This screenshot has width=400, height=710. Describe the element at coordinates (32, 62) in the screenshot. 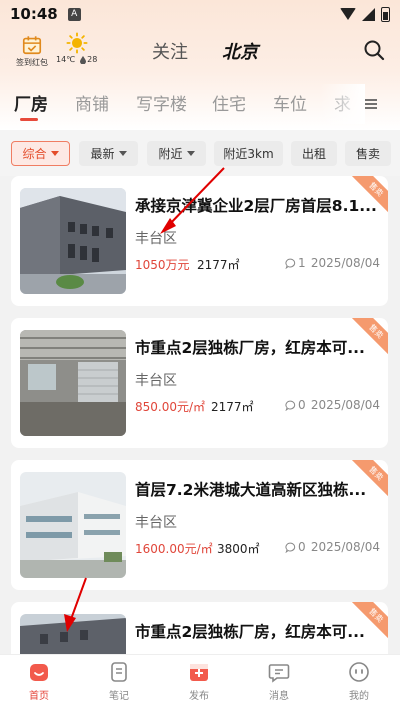

I see `checkin-label: 签到红包` at that location.